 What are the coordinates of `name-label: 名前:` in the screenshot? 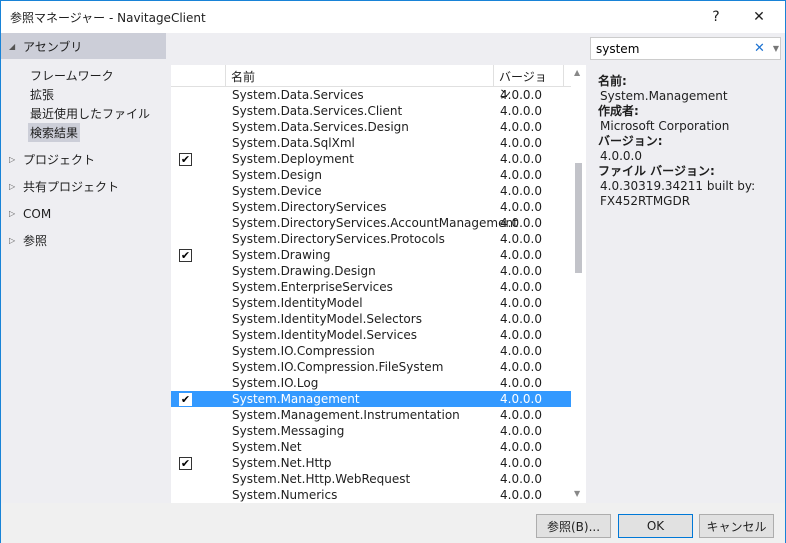 It's located at (612, 81).